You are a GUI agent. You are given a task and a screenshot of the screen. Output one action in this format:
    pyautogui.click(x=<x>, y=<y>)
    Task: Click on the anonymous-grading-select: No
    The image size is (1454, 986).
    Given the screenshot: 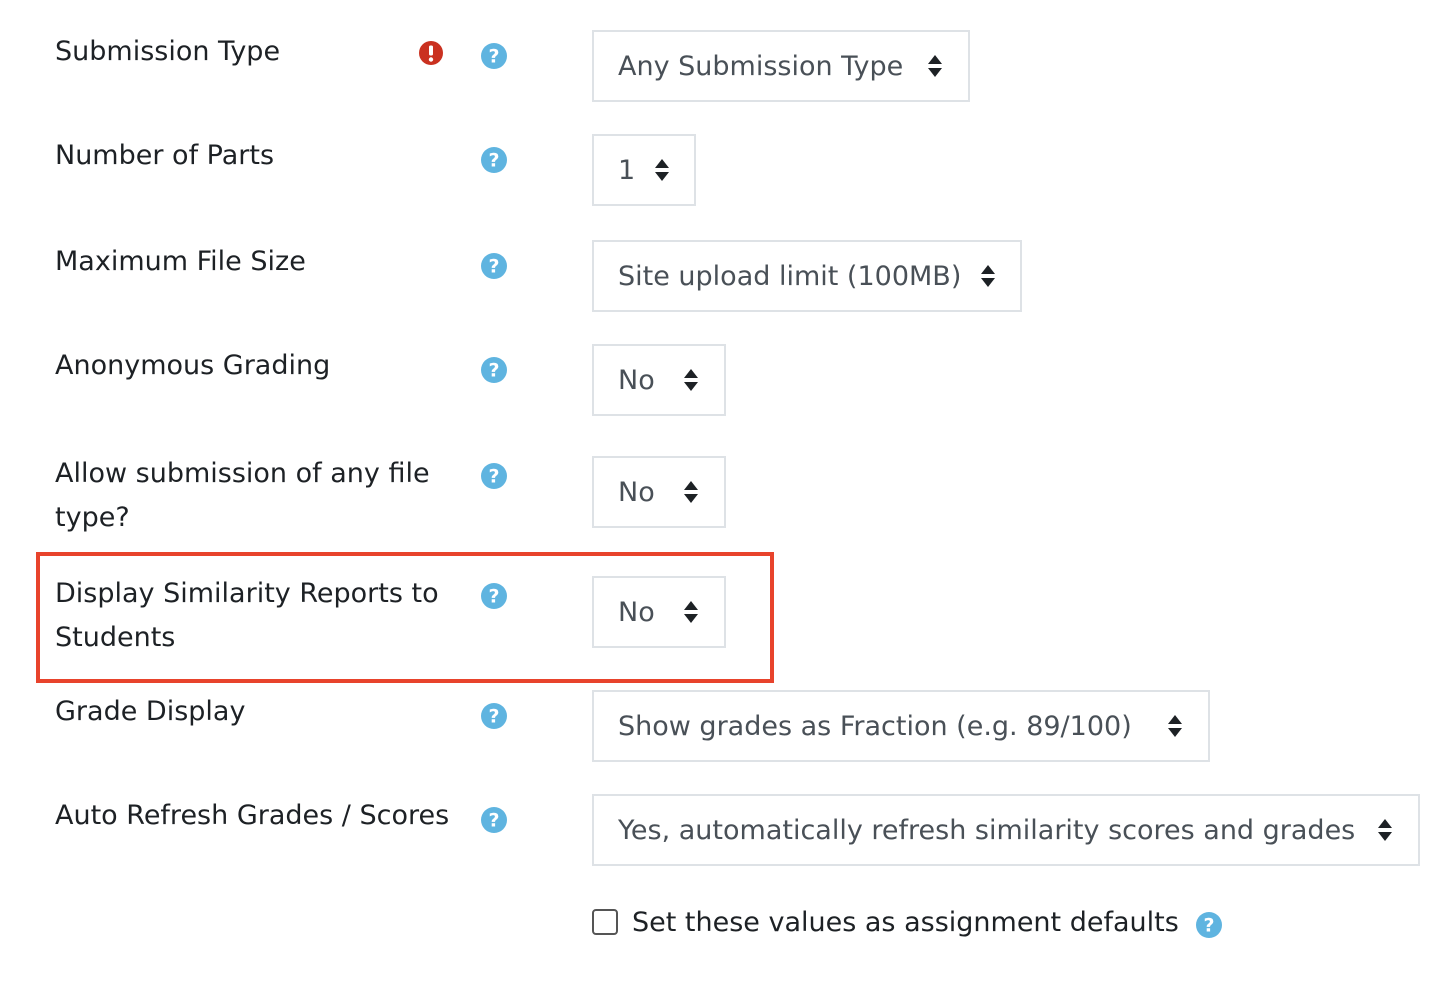 What is the action you would take?
    pyautogui.click(x=659, y=380)
    